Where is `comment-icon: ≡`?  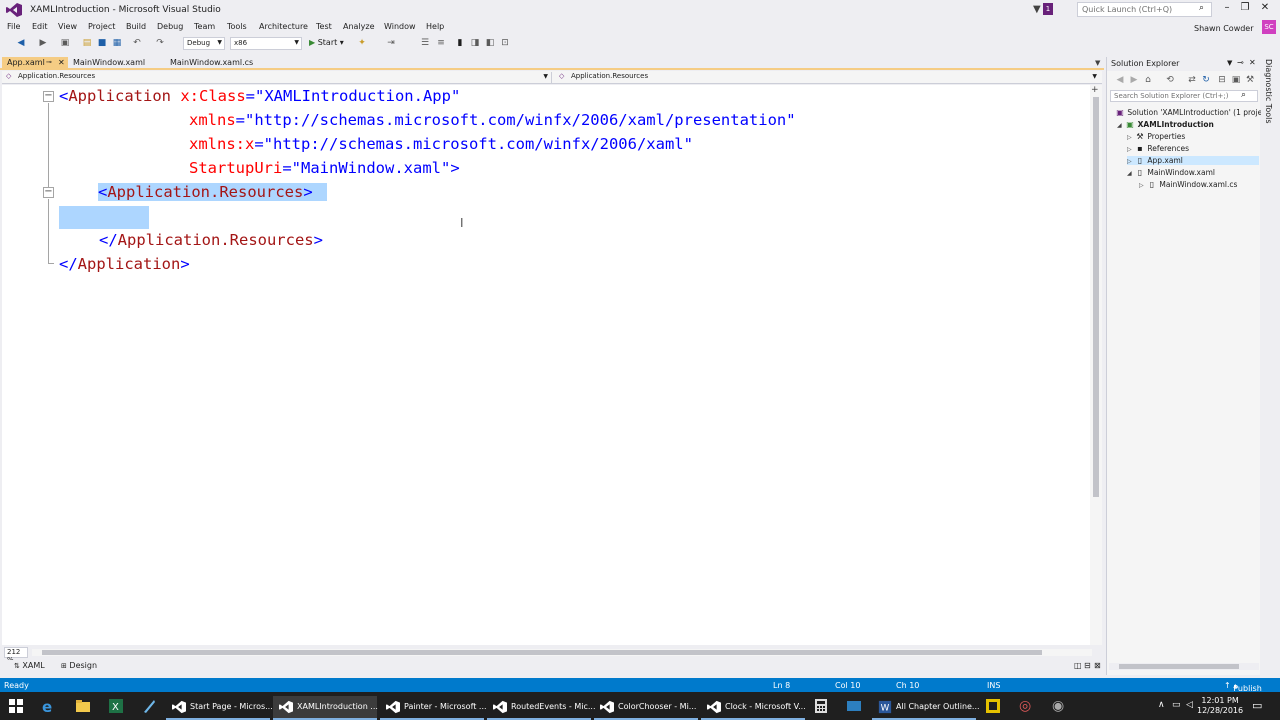 comment-icon: ≡ is located at coordinates (441, 43).